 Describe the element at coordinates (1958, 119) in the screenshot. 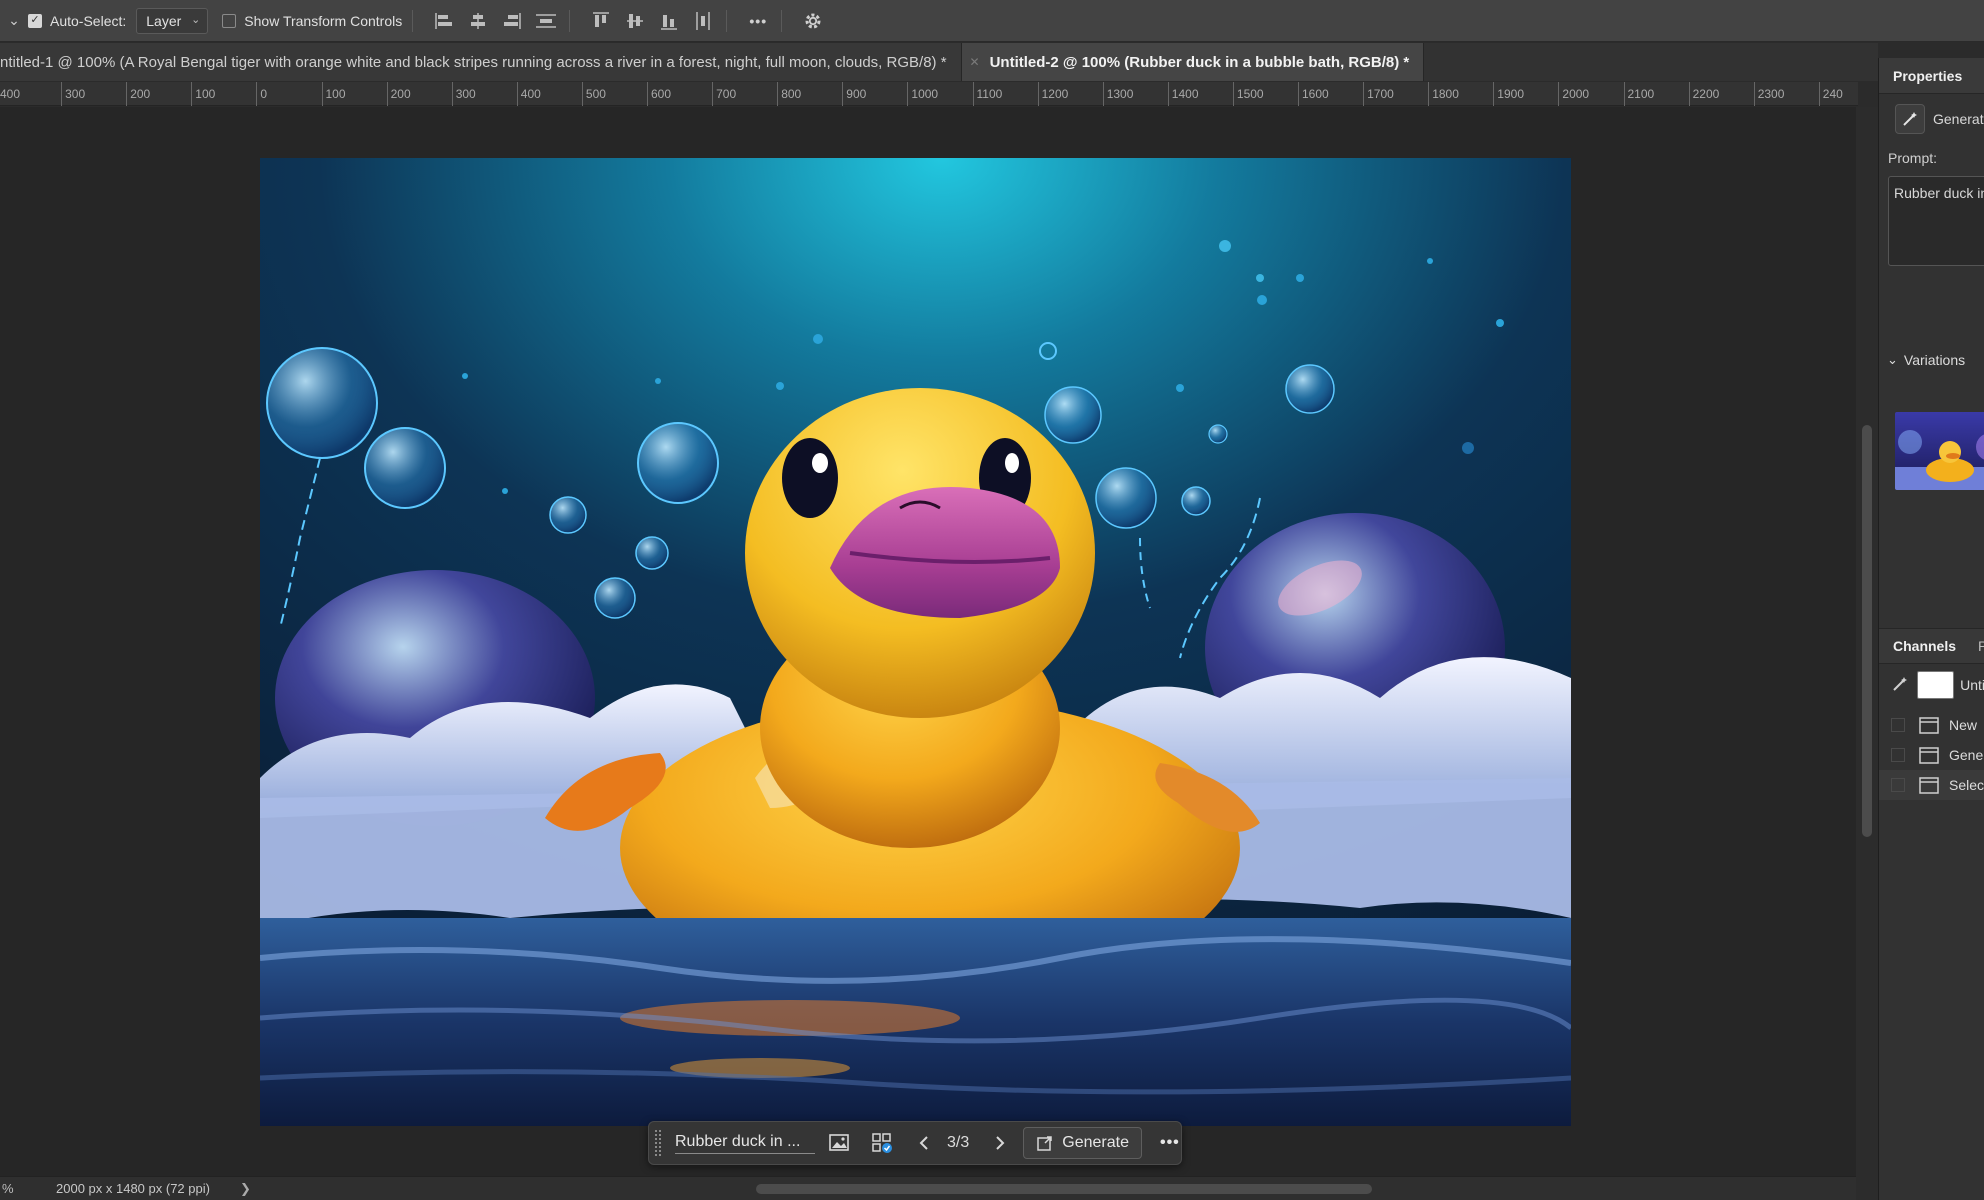

I see `generative-layer-label: Generati` at that location.